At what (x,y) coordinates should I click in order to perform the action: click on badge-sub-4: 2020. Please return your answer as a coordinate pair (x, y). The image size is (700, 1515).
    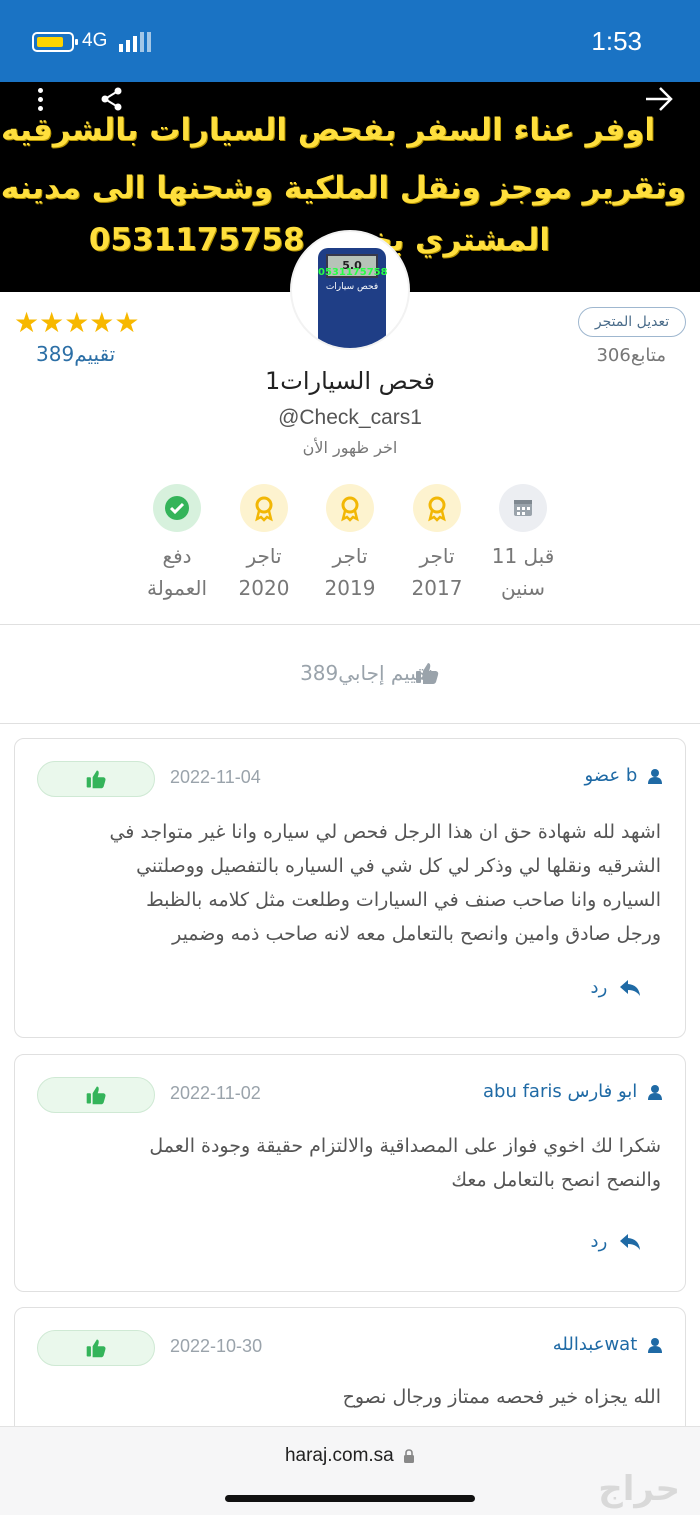
    Looking at the image, I should click on (264, 588).